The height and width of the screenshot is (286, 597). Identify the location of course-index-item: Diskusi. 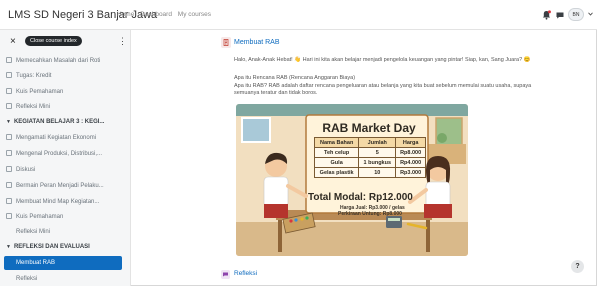
(66, 170).